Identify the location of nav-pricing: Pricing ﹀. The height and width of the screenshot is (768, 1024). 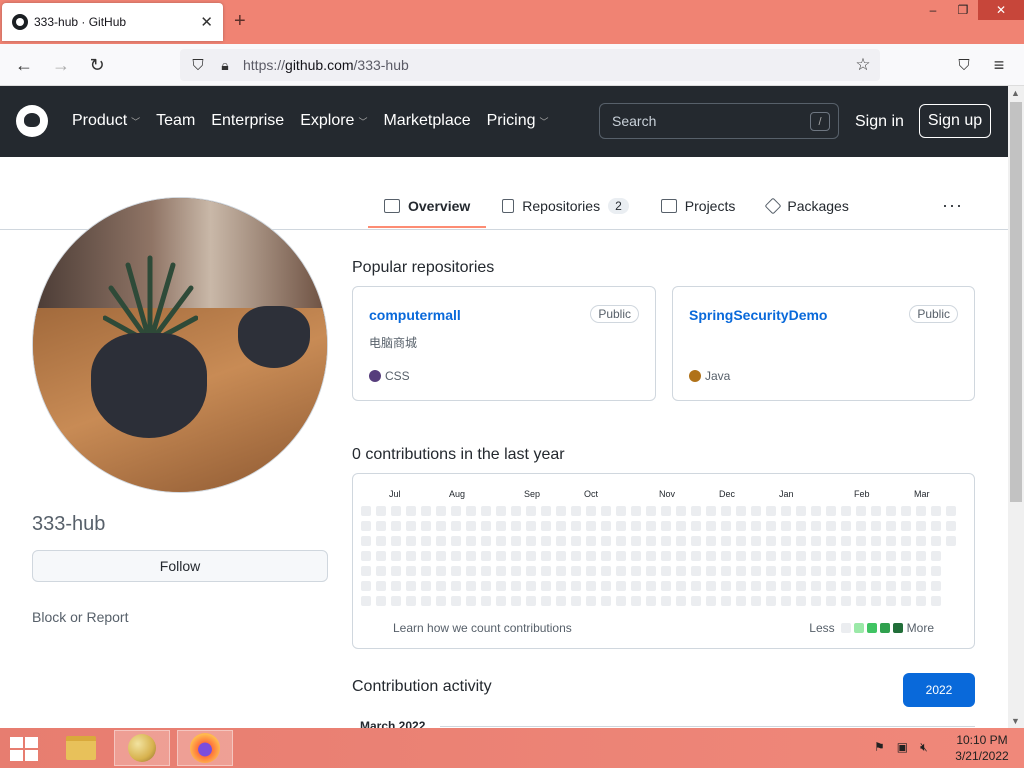
(518, 121).